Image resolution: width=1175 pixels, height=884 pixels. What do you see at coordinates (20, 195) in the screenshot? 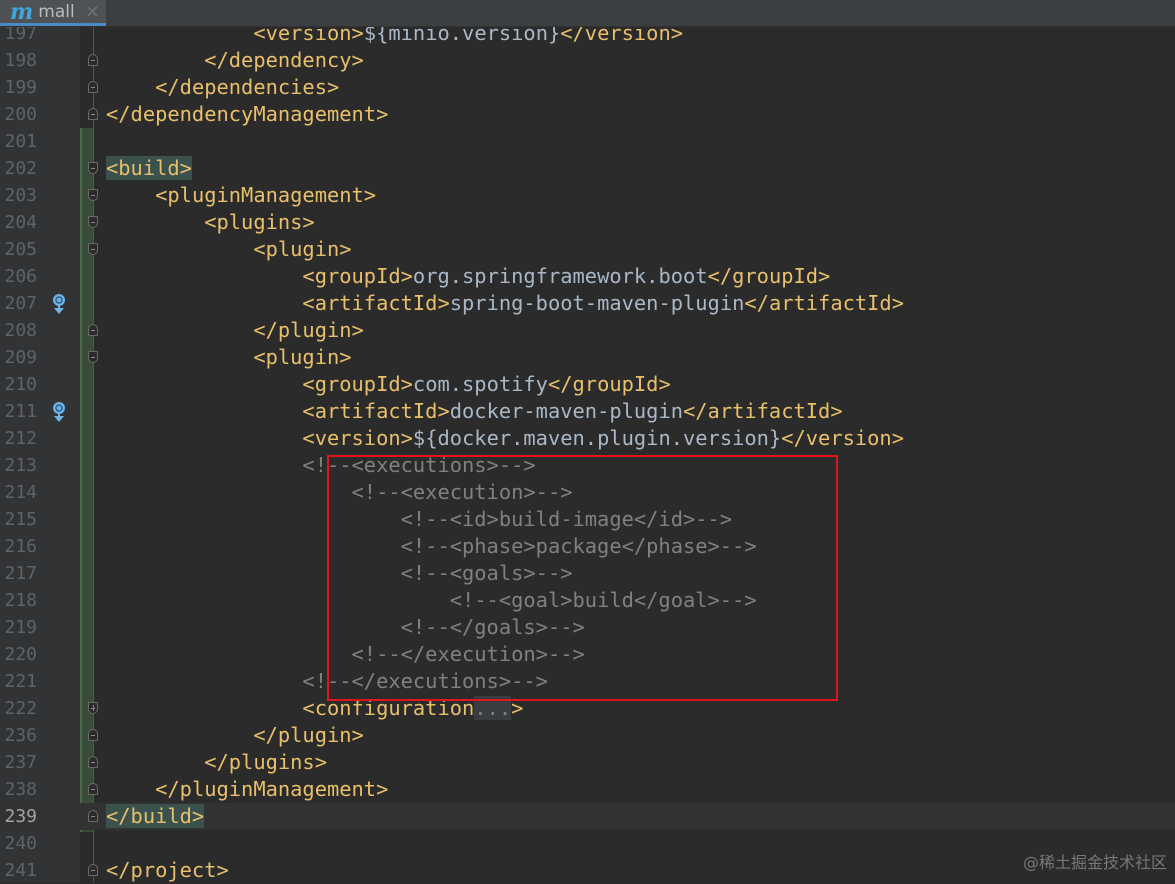
I see `line-number: 203` at bounding box center [20, 195].